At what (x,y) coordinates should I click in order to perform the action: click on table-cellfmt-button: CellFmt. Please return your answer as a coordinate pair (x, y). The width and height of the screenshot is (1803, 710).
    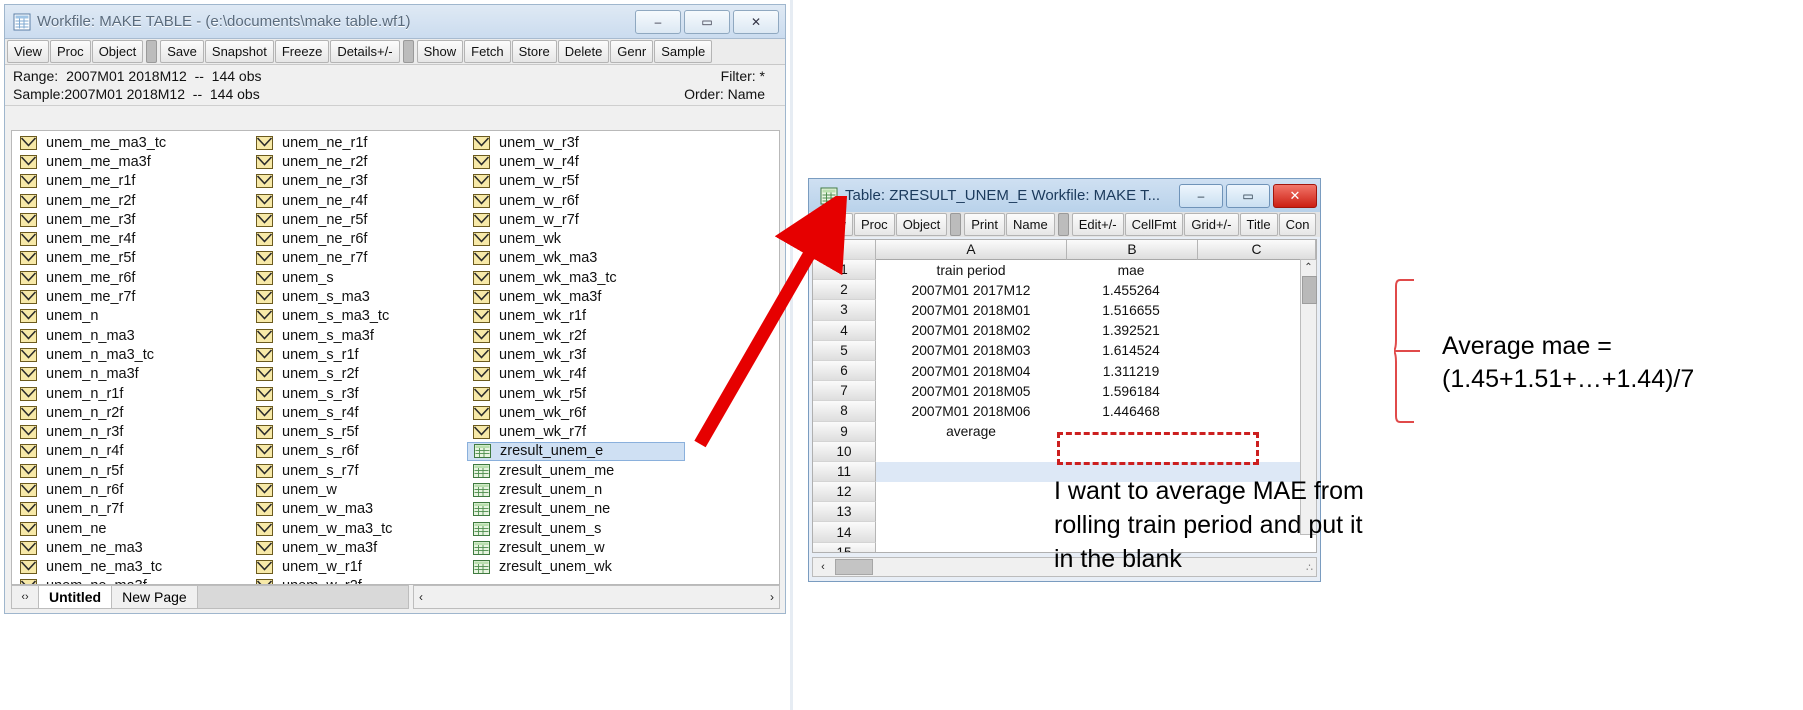
    Looking at the image, I should click on (1154, 224).